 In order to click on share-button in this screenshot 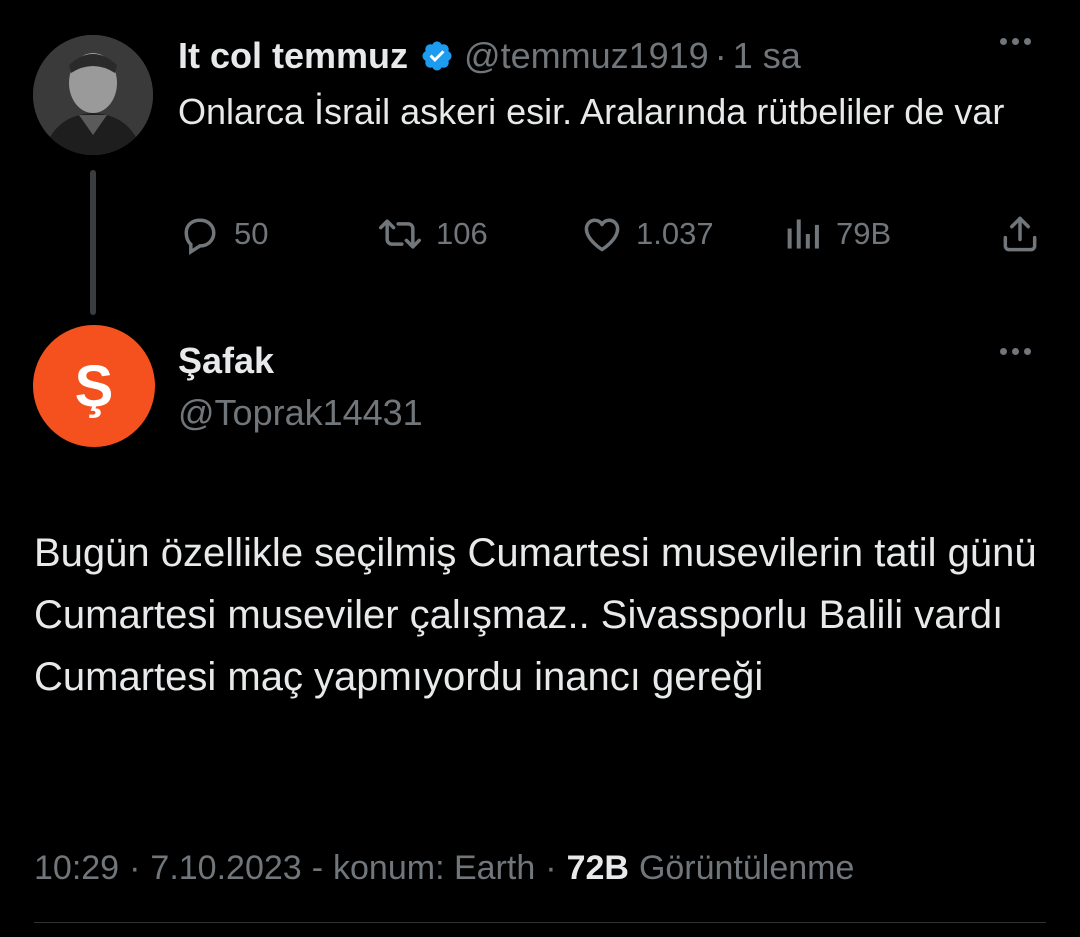, I will do `click(1020, 234)`.